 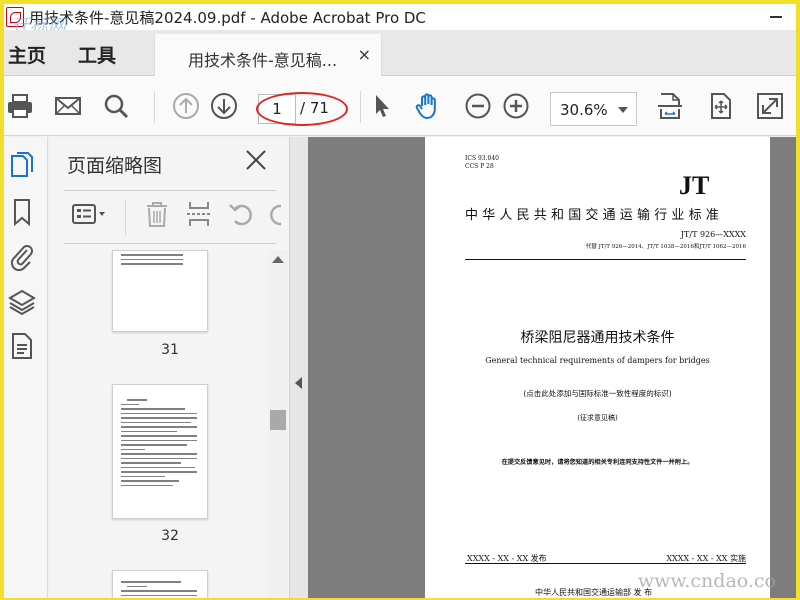 I want to click on main-toolbar: 1 / 71 30.6%, so click(x=400, y=106).